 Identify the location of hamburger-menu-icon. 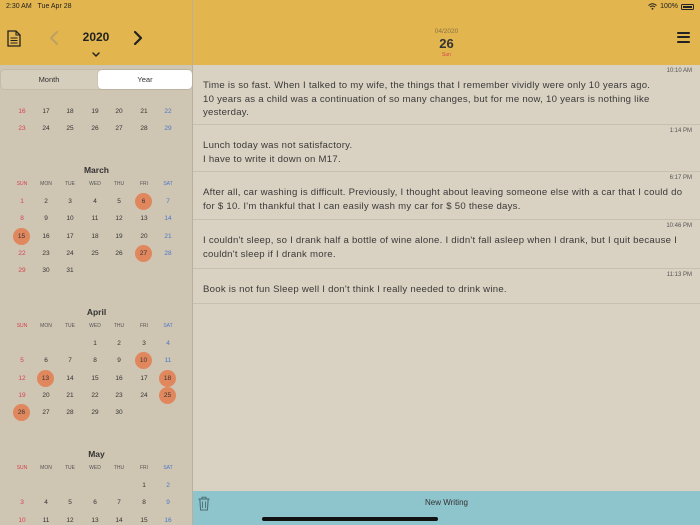
(683, 37).